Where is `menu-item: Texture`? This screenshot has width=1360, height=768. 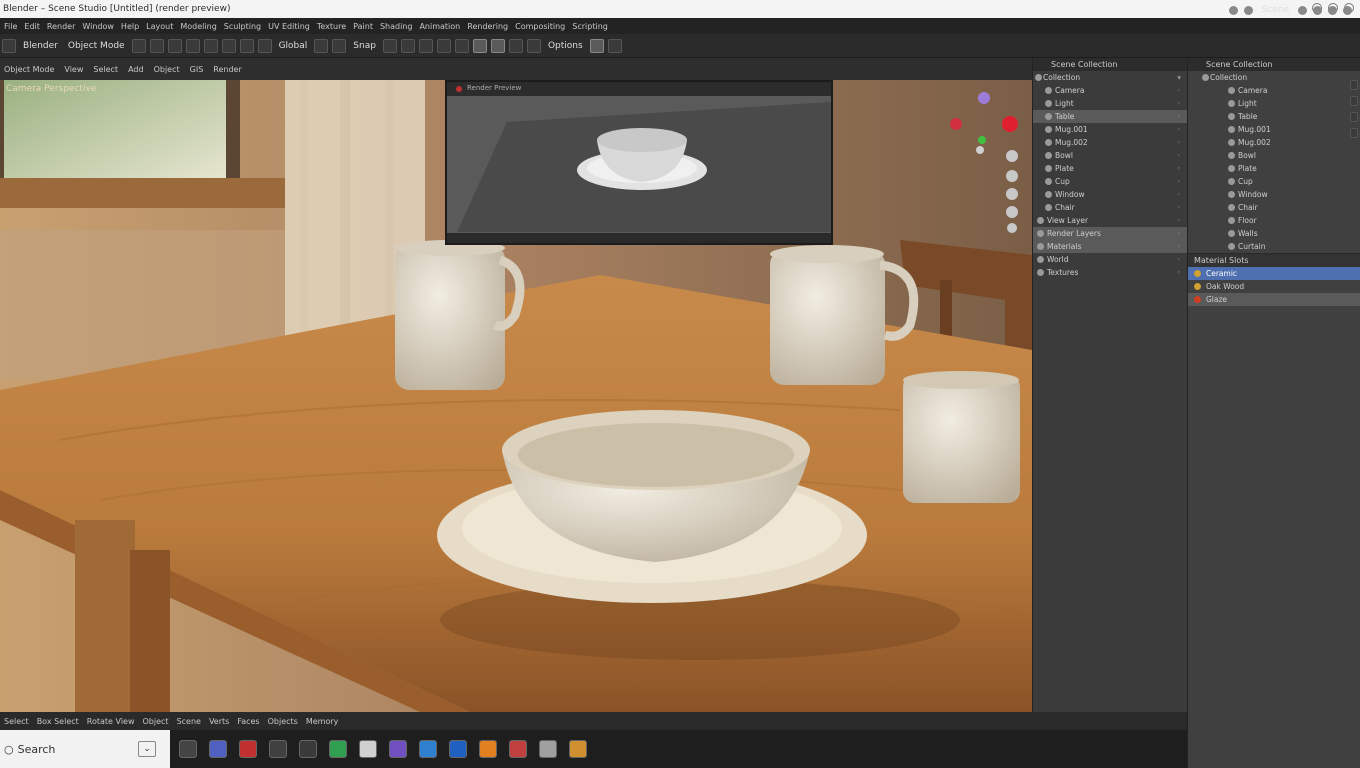
menu-item: Texture is located at coordinates (331, 26).